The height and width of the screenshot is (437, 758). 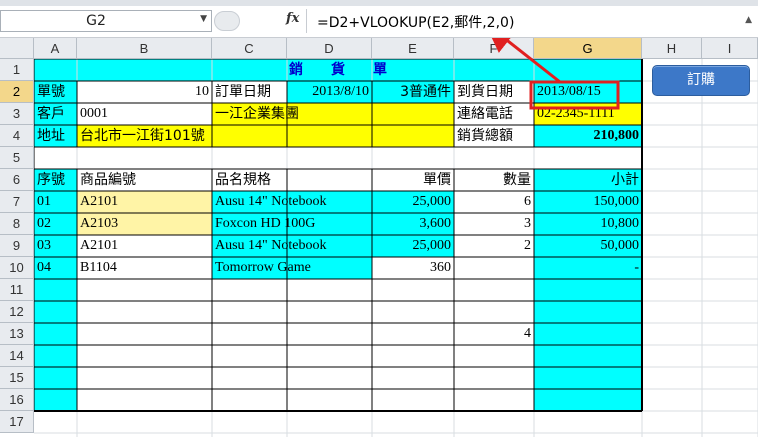 I want to click on column-header-f: F, so click(x=494, y=48).